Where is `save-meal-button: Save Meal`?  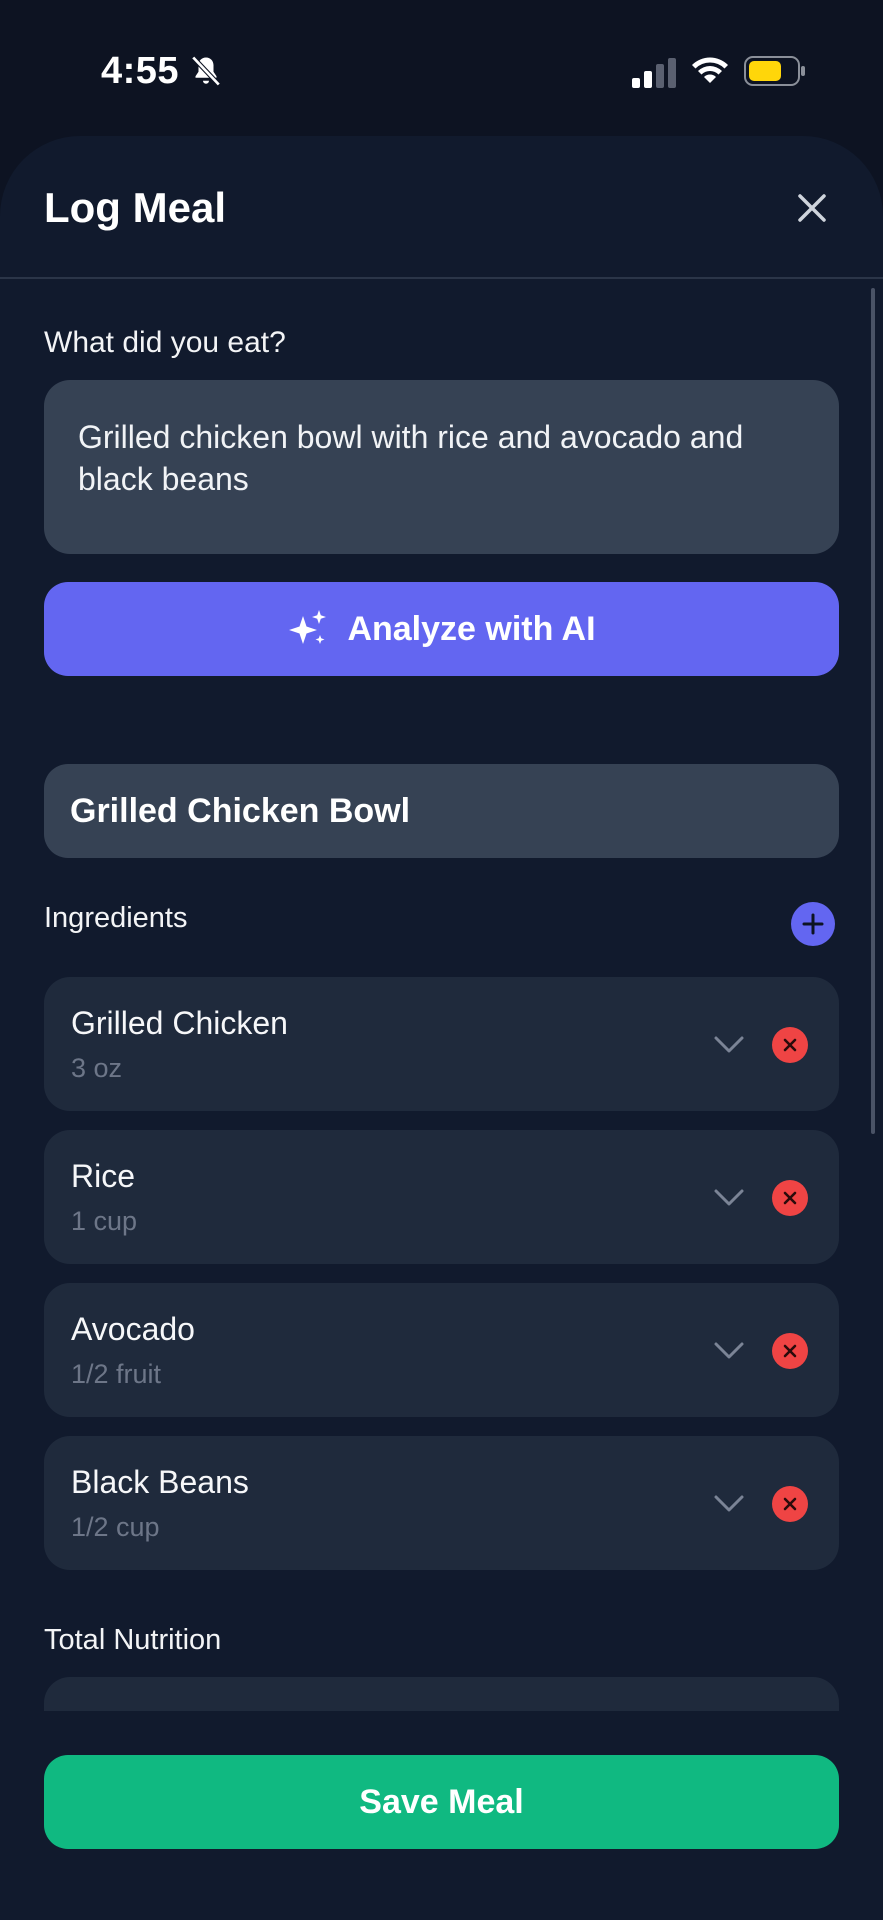
save-meal-button: Save Meal is located at coordinates (441, 1802).